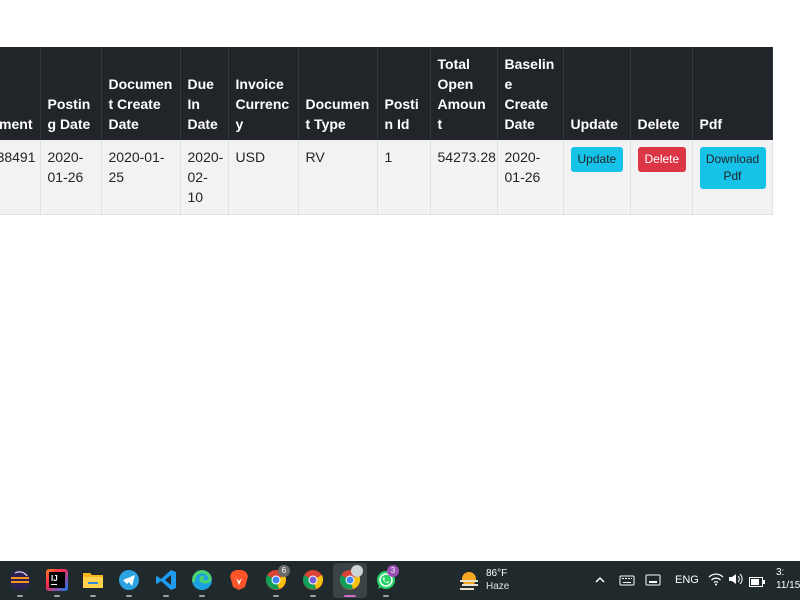 Image resolution: width=800 pixels, height=600 pixels. I want to click on header-delete: Delete, so click(661, 93).